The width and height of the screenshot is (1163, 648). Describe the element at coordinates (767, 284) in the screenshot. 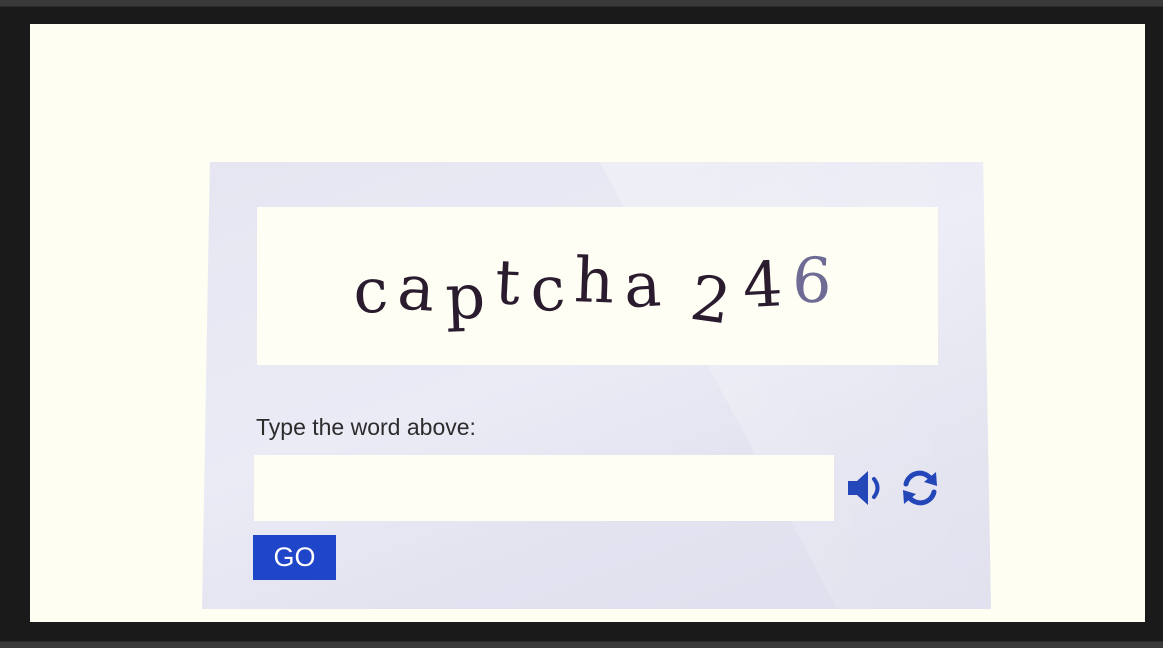

I see `captcha-digit: 4` at that location.